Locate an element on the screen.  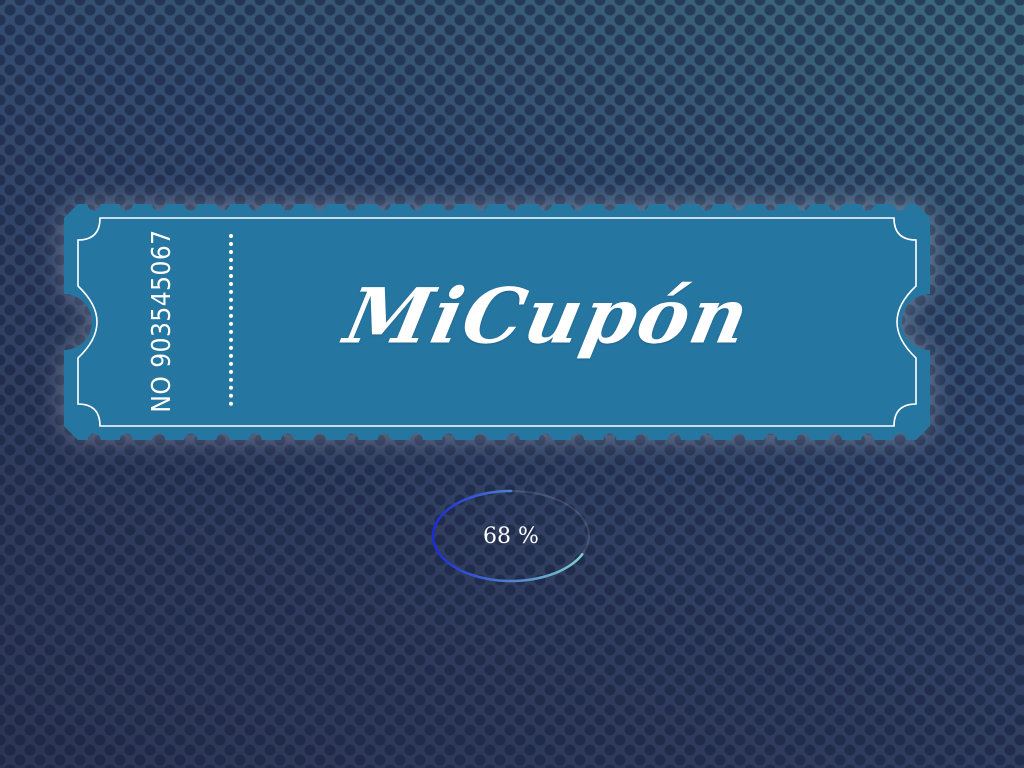
perforation-divider is located at coordinates (231, 320).